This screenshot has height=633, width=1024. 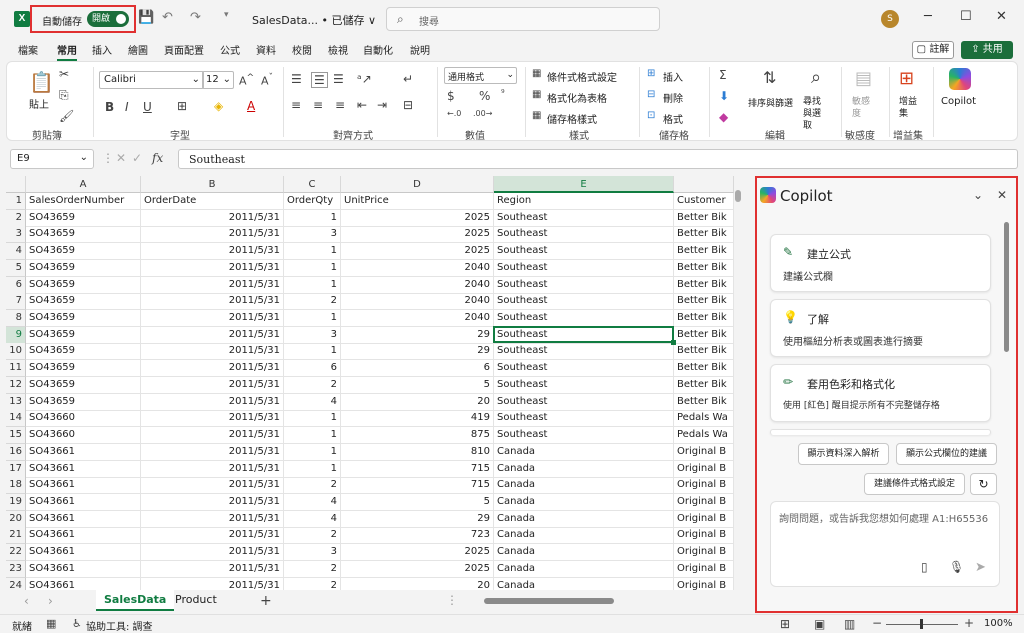 What do you see at coordinates (266, 601) in the screenshot?
I see `add-sheet-button: +` at bounding box center [266, 601].